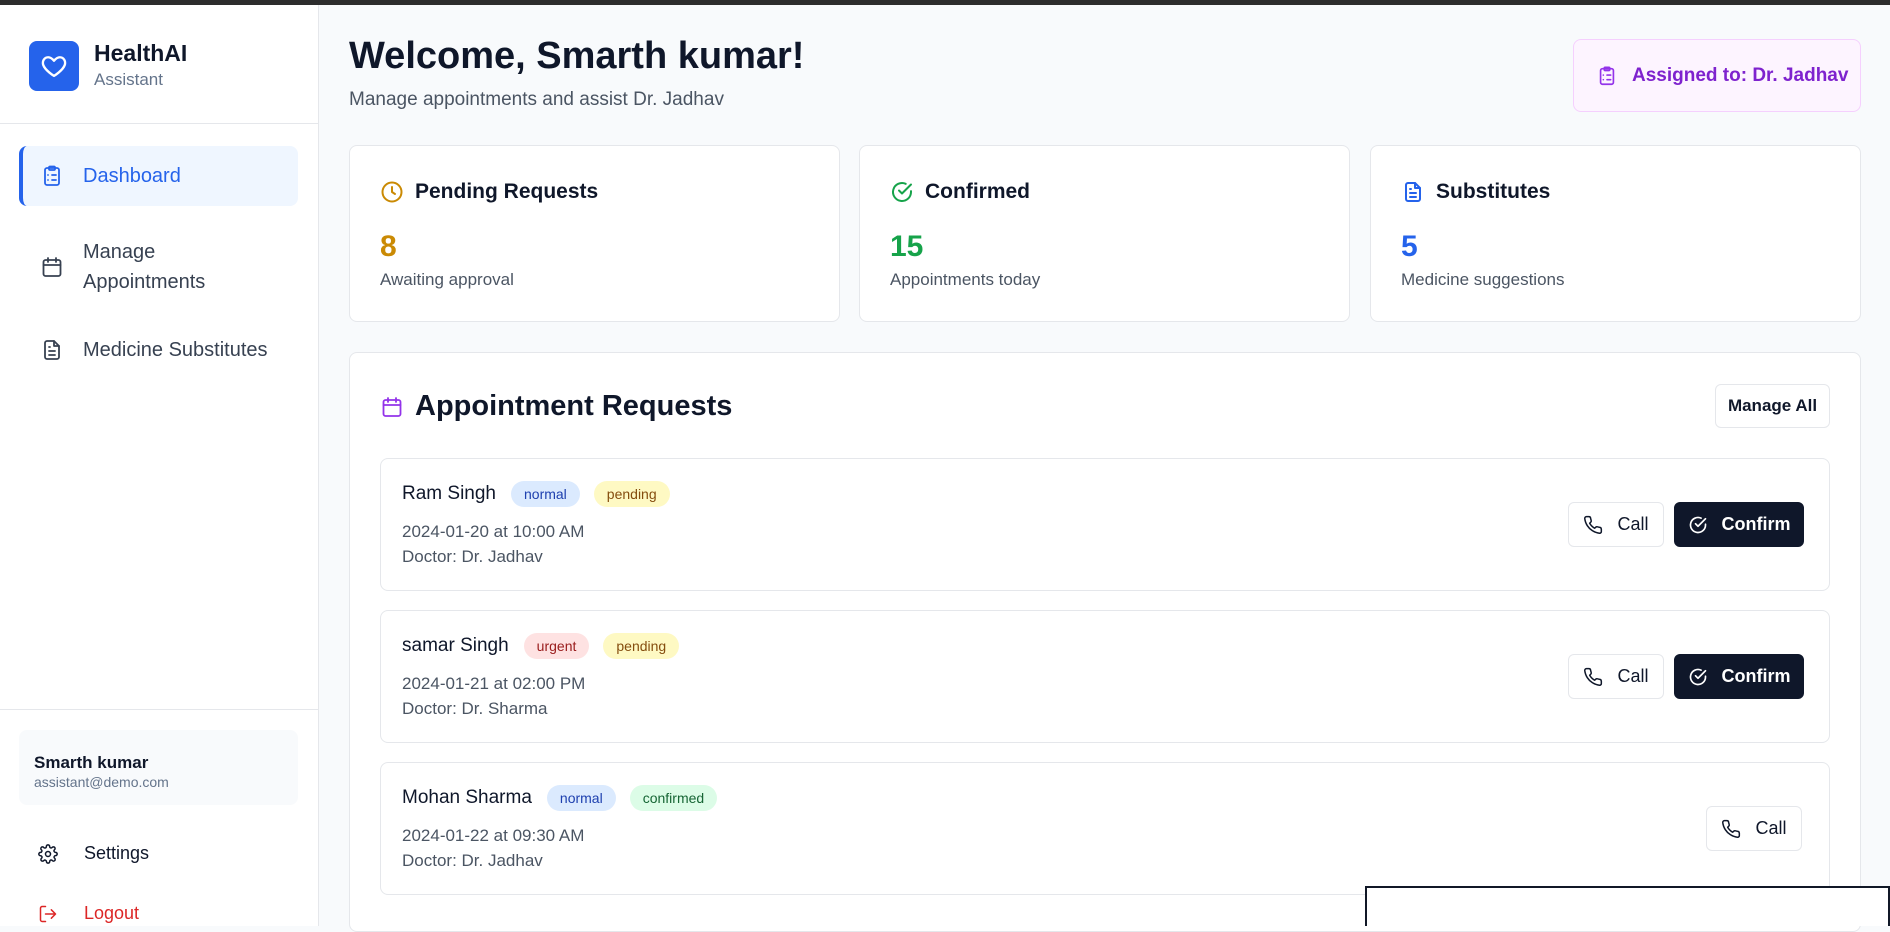  I want to click on assigned-label: Assigned to: Dr. Jadhav, so click(1740, 75).